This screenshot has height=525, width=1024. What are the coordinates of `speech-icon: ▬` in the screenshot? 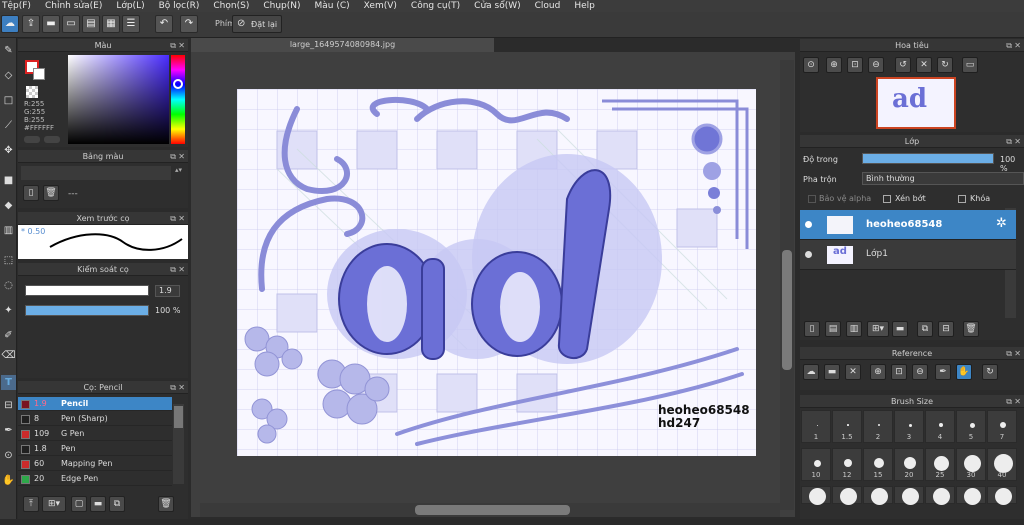 It's located at (51, 24).